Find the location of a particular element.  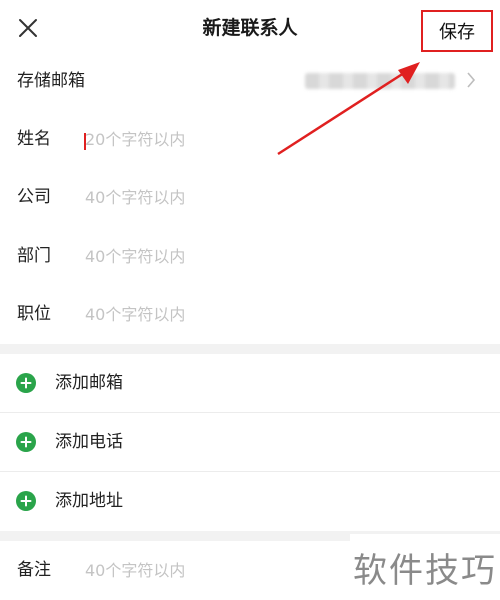

close-icon is located at coordinates (28, 28).